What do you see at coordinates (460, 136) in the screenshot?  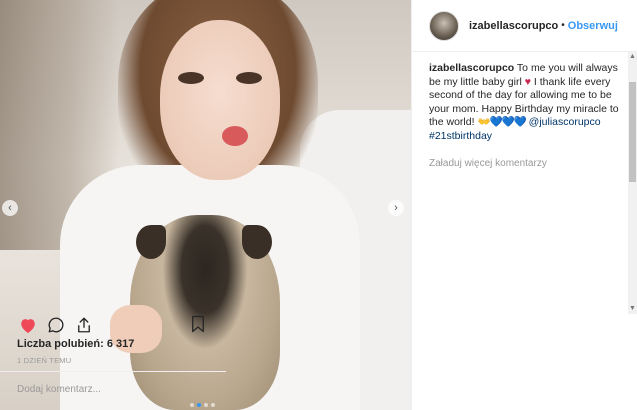 I see `hashtag-link: #21stbirthday` at bounding box center [460, 136].